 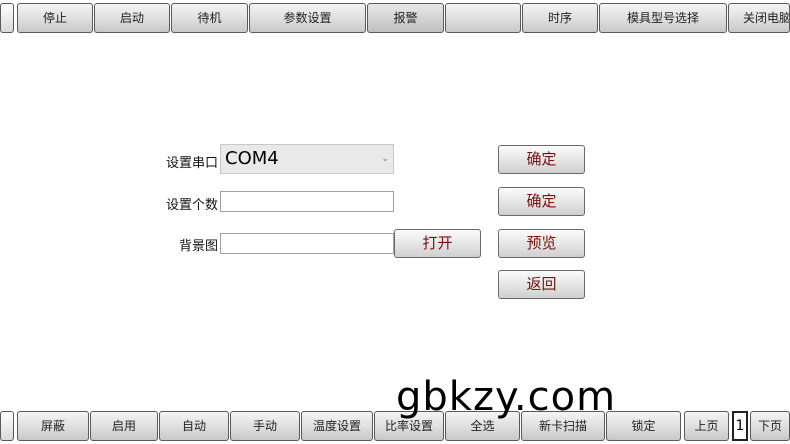 What do you see at coordinates (194, 426) in the screenshot?
I see `auto-button: 自动` at bounding box center [194, 426].